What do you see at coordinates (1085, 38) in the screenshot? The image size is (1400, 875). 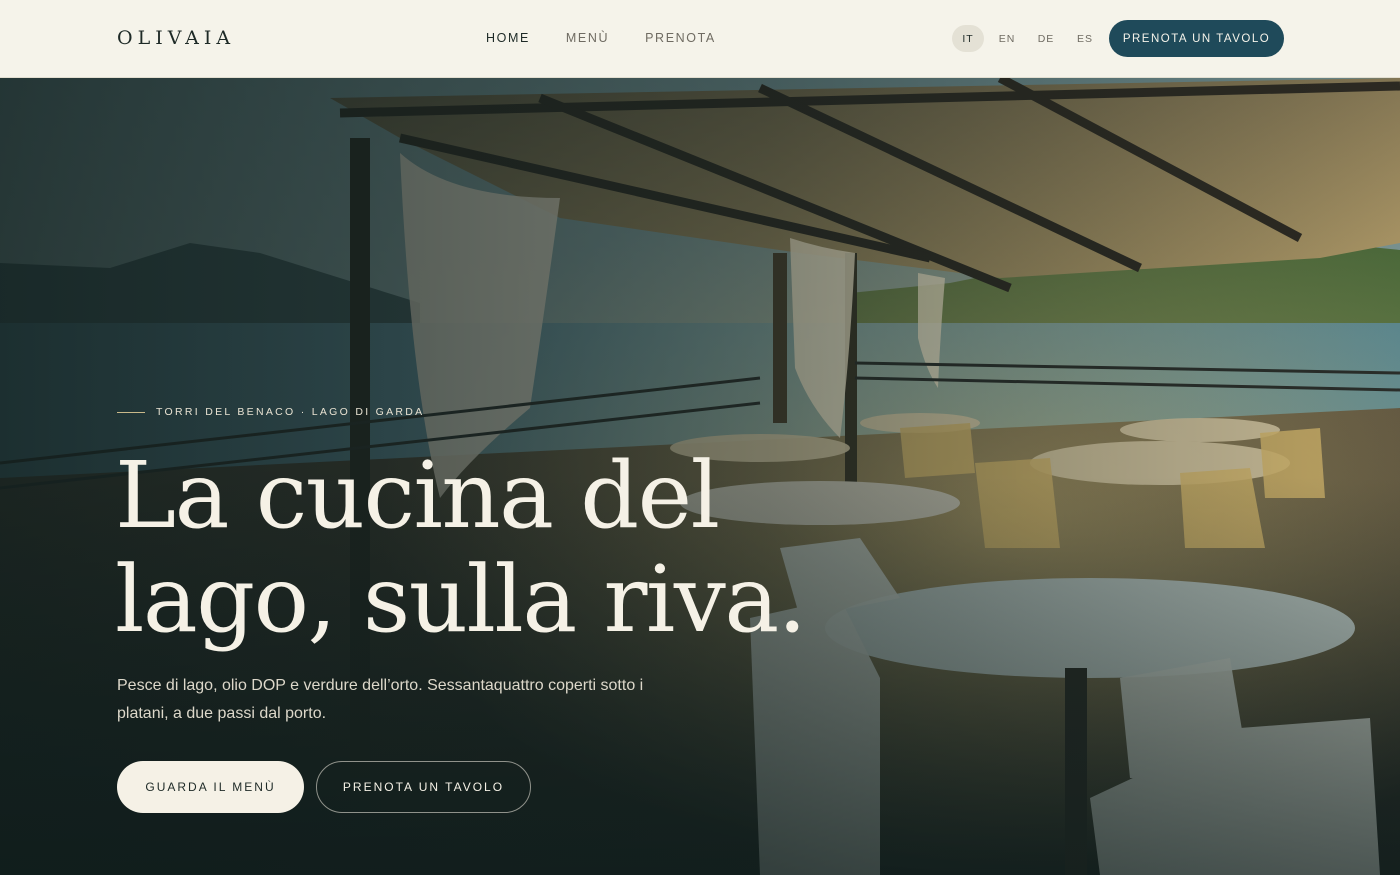 I see `lang-es-button: ES` at bounding box center [1085, 38].